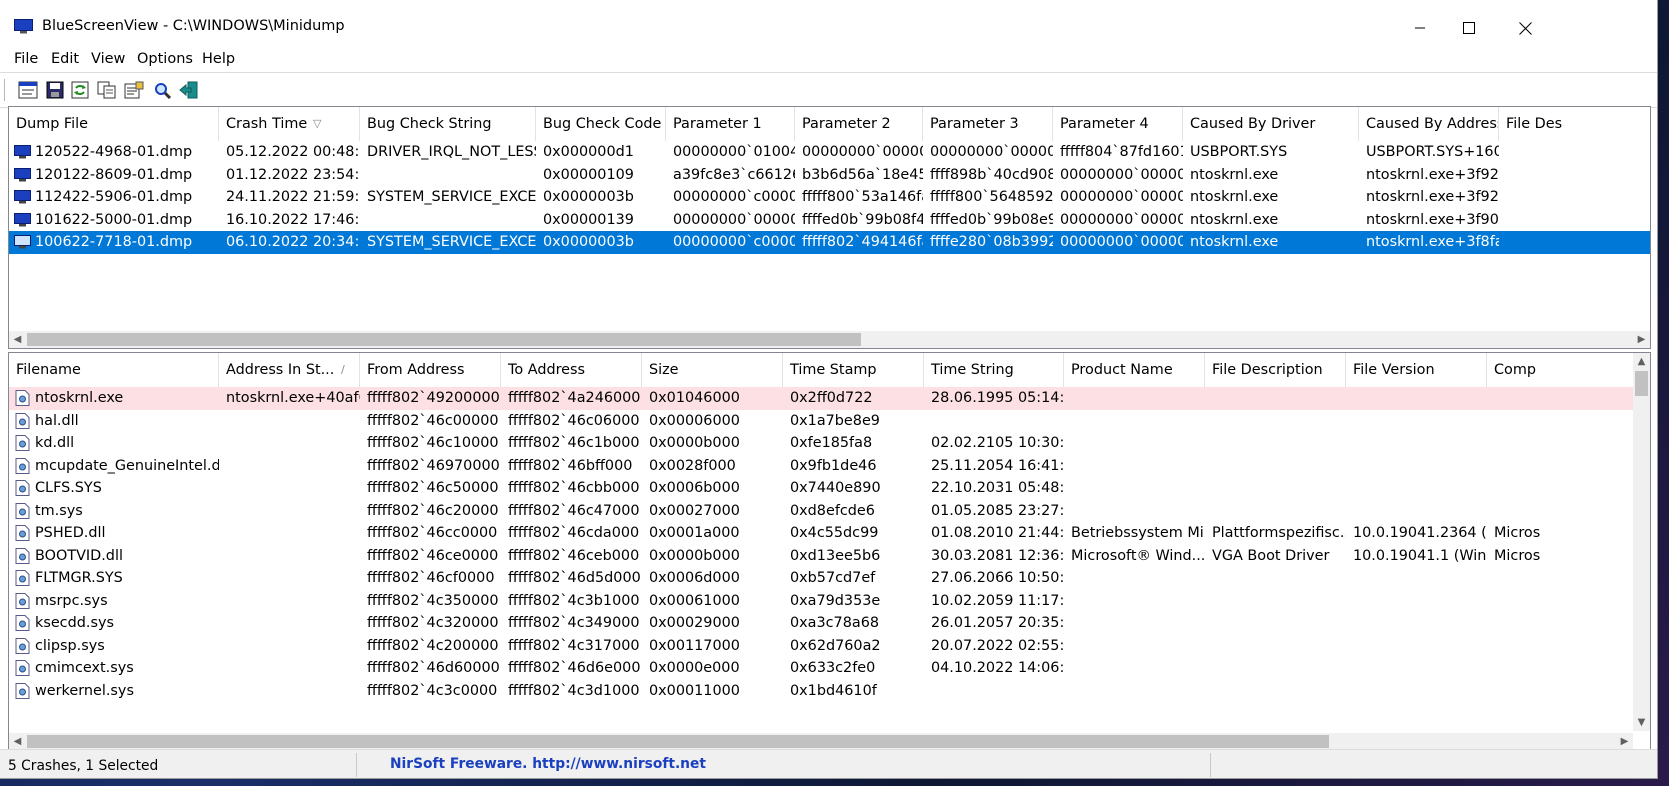 The width and height of the screenshot is (1669, 786). I want to click on column-header-bug-check-string: Bug Check String, so click(448, 124).